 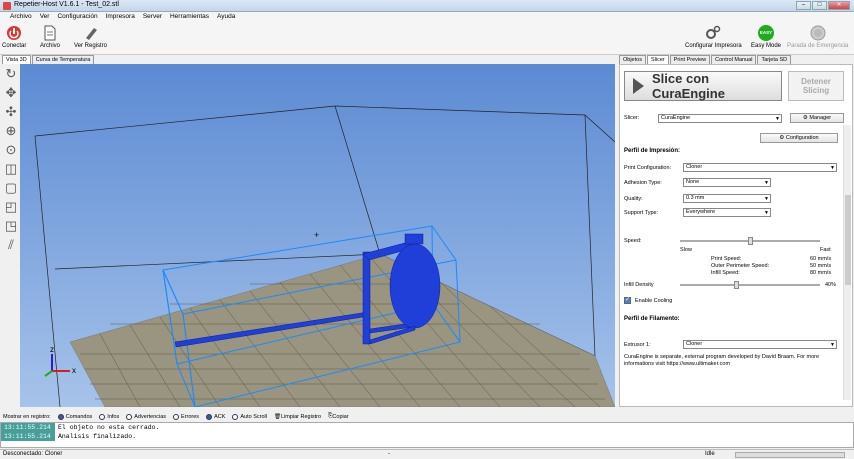 What do you see at coordinates (803, 5) in the screenshot?
I see `minimize-button: –` at bounding box center [803, 5].